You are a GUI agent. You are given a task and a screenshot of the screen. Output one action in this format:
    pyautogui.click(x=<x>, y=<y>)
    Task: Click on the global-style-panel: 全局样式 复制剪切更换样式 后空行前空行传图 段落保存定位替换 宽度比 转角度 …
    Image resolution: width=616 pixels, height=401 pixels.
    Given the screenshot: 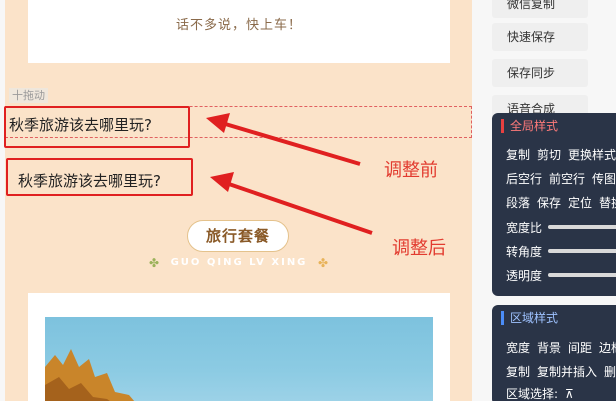 What is the action you would take?
    pyautogui.click(x=554, y=204)
    